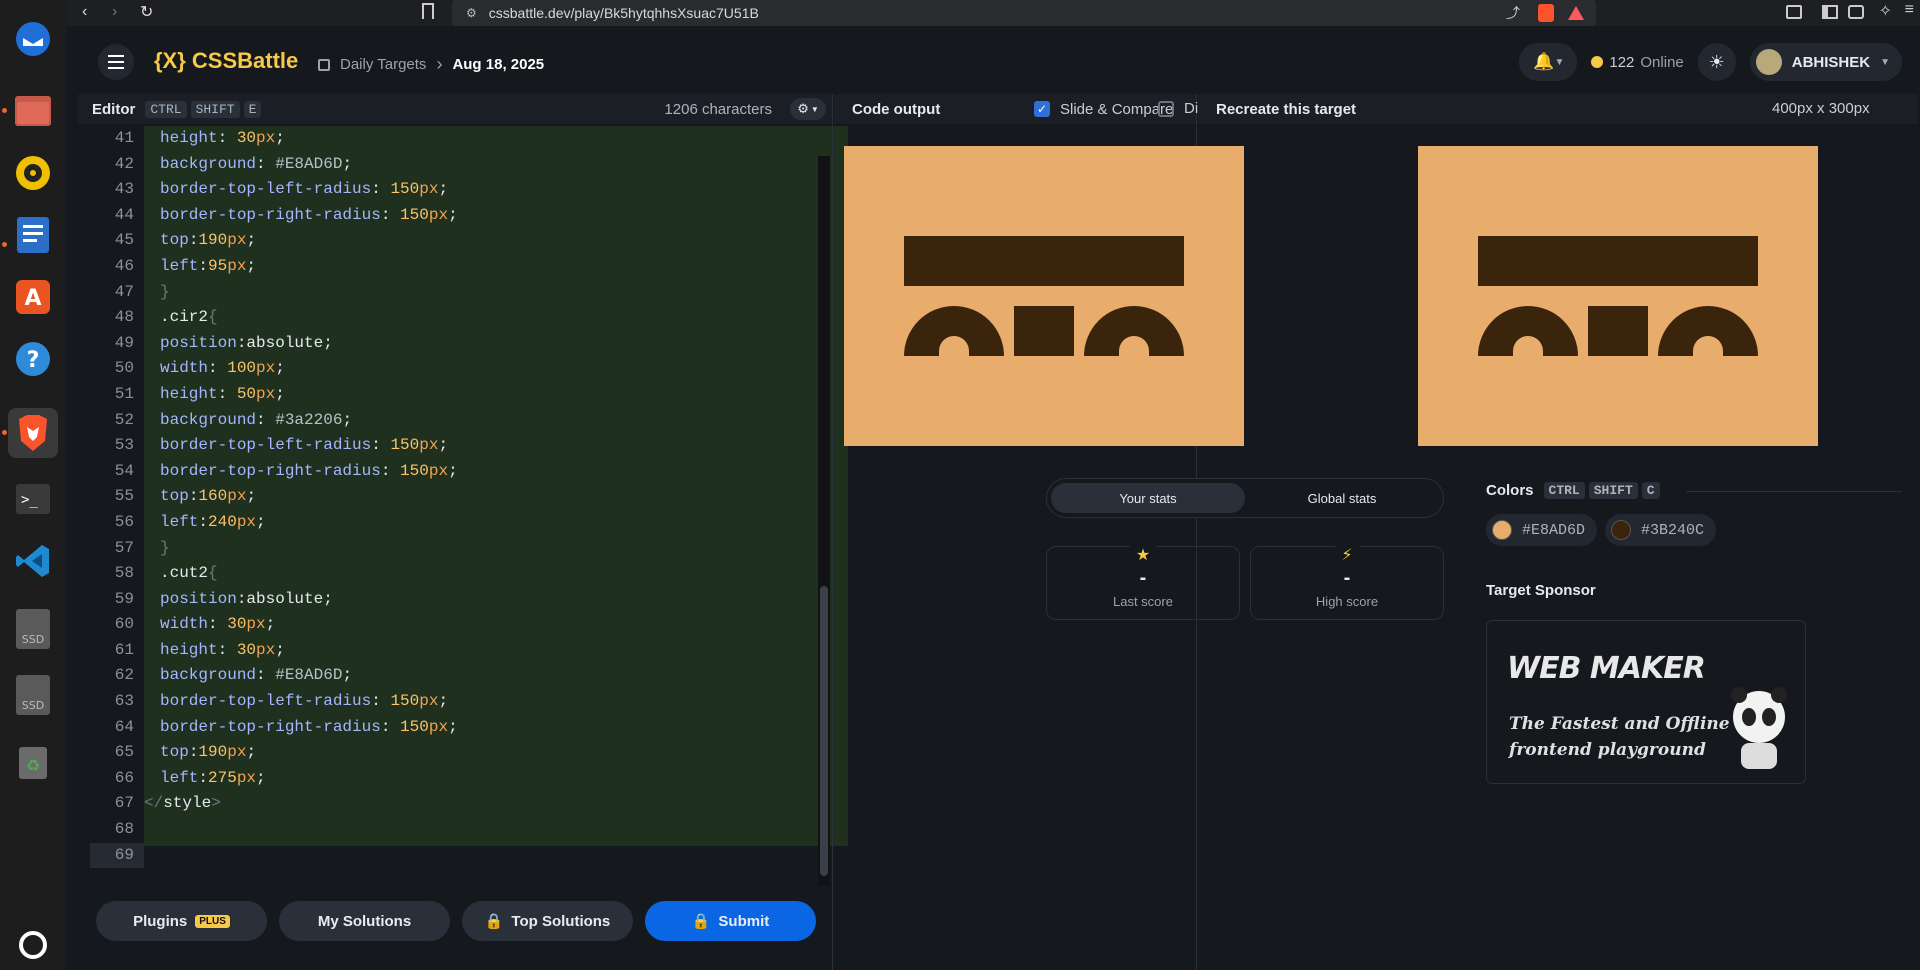 This screenshot has height=970, width=1920. Describe the element at coordinates (1830, 12) in the screenshot. I see `sidebar-toggle-icon` at that location.